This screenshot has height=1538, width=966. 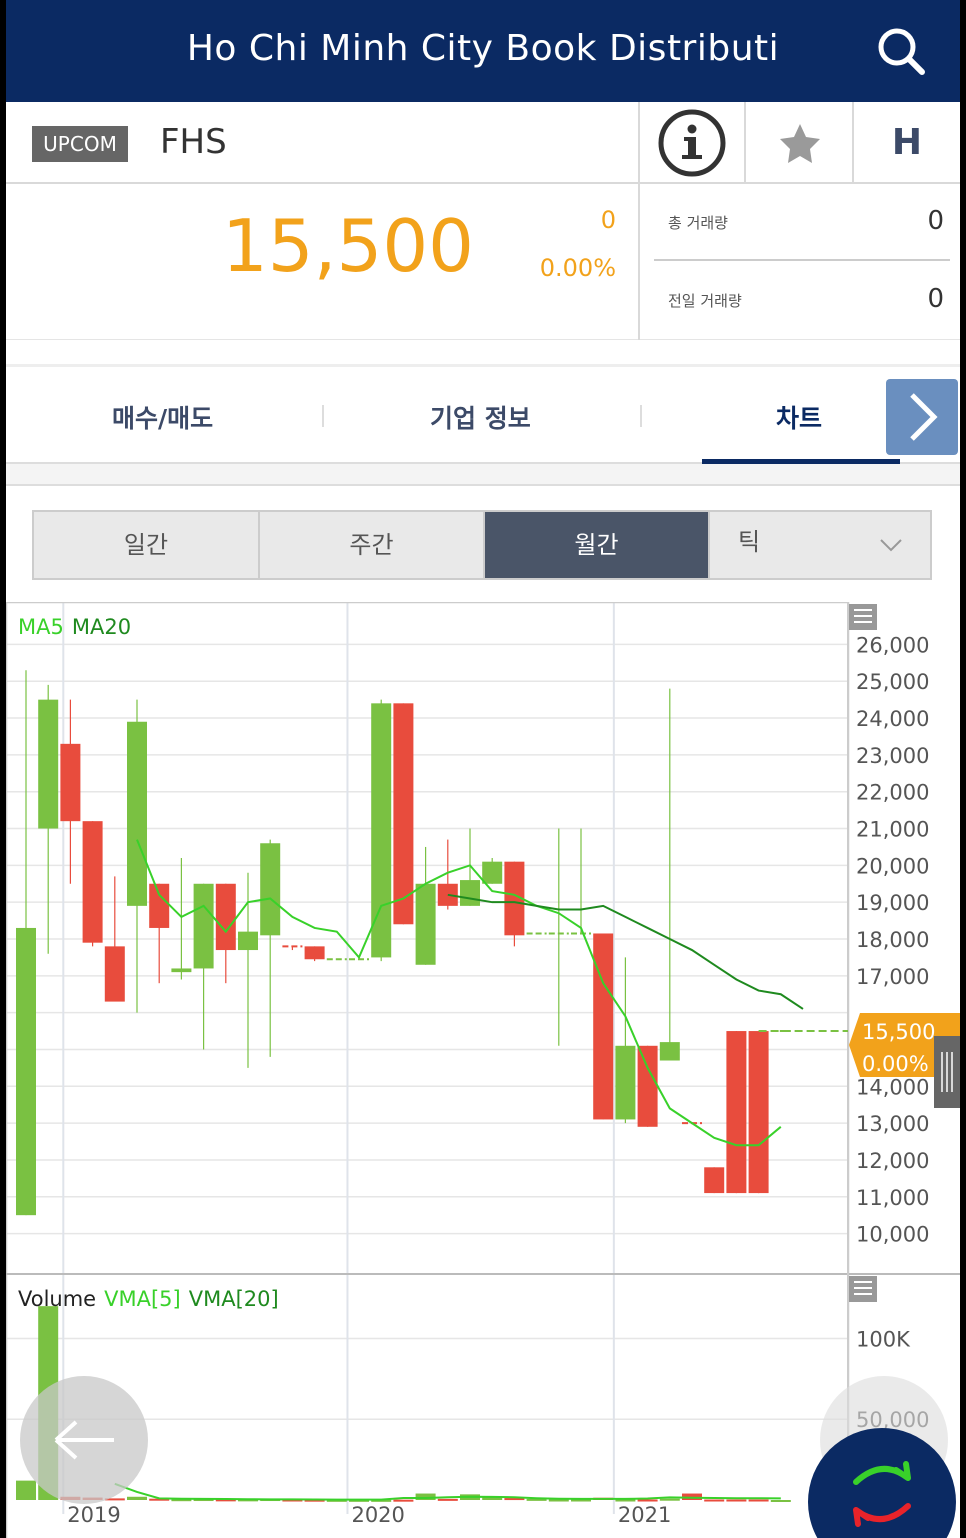 I want to click on volume-panel: 총 거래량 0 전일 거래량 0, so click(x=799, y=262).